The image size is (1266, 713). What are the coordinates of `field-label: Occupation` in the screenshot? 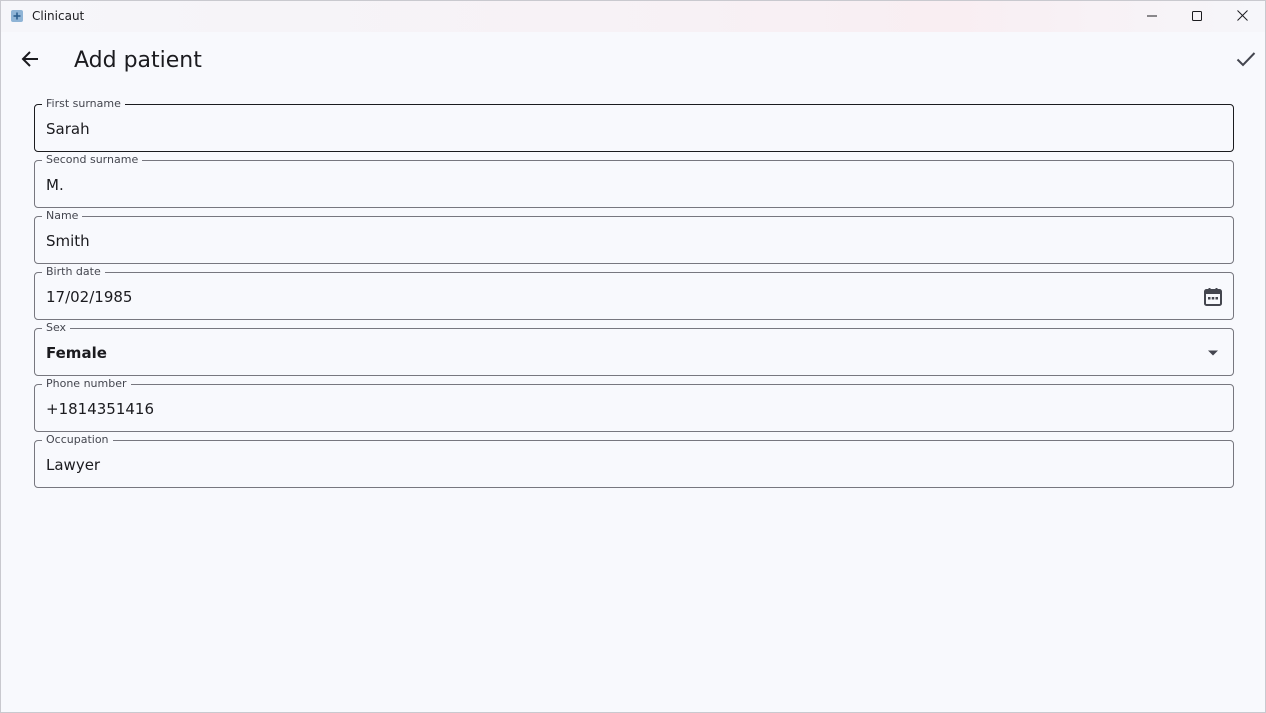 It's located at (77, 440).